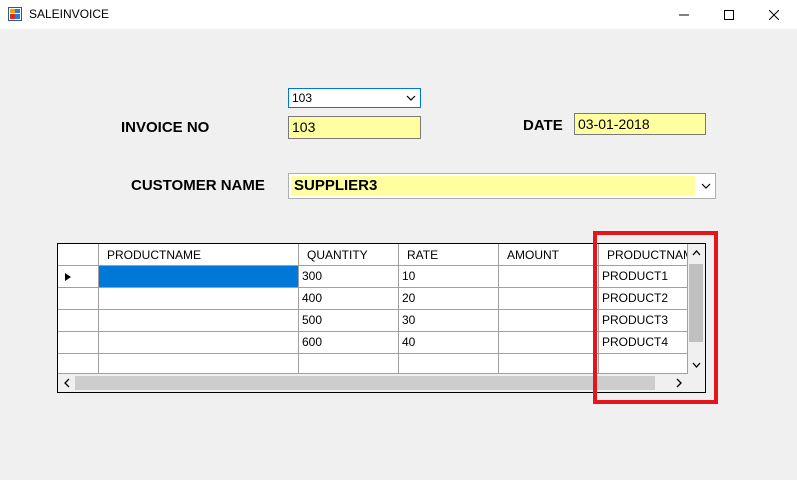 The height and width of the screenshot is (480, 797). What do you see at coordinates (349, 255) in the screenshot?
I see `column-header-quantity: QUANTITY` at bounding box center [349, 255].